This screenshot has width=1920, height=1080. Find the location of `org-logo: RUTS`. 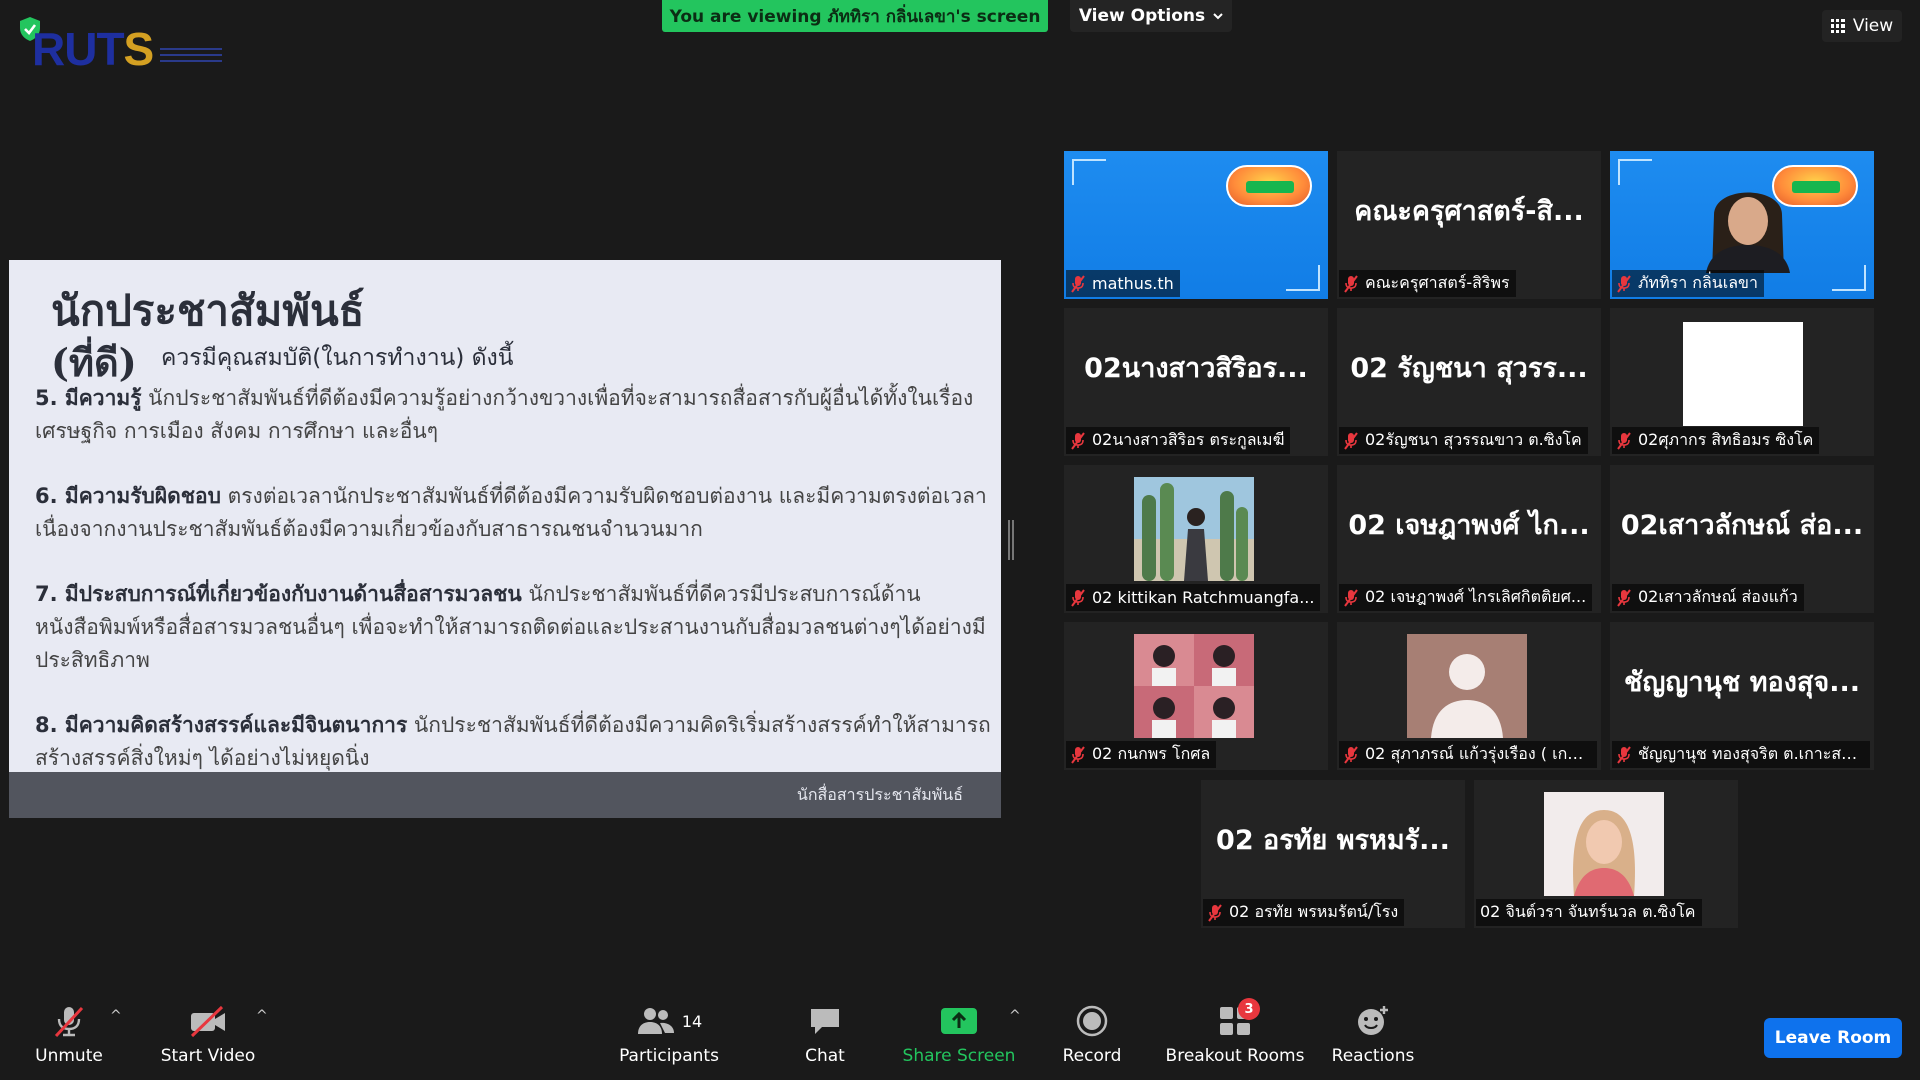

org-logo: RUTS is located at coordinates (93, 49).